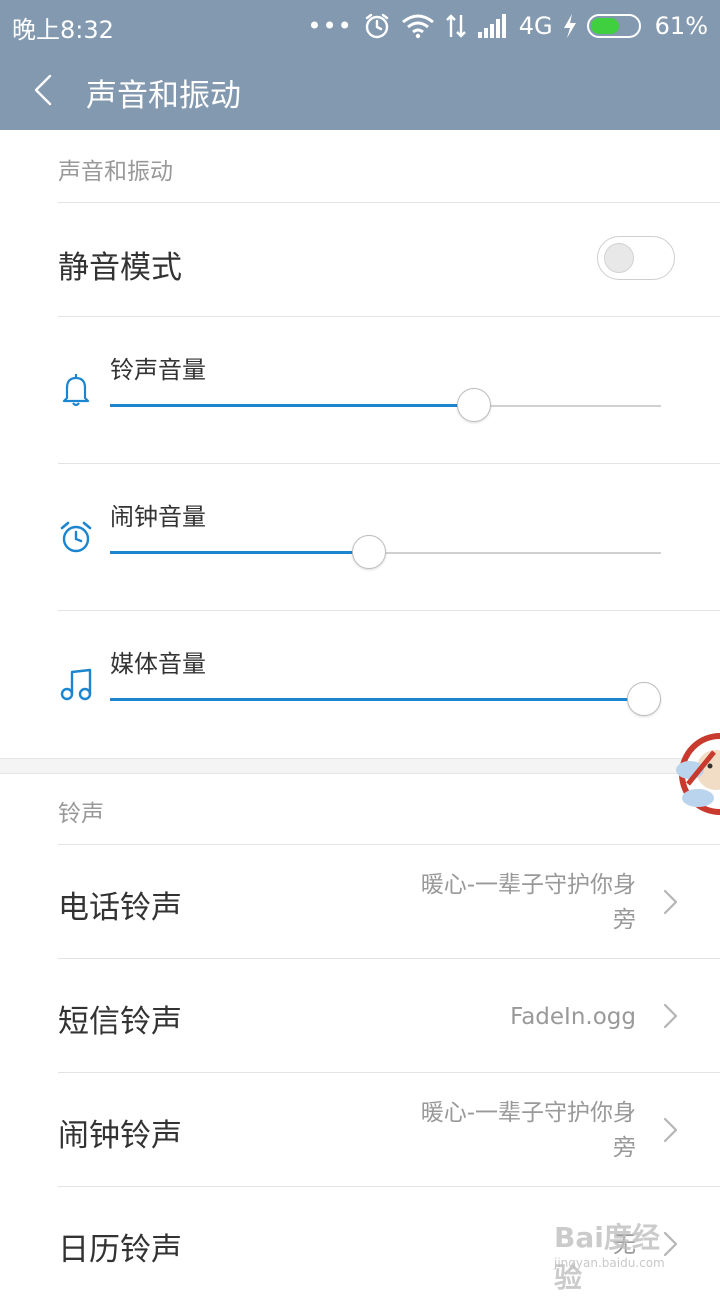  Describe the element at coordinates (506, 1017) in the screenshot. I see `sms-ringtone-value: FadeIn.ogg` at that location.